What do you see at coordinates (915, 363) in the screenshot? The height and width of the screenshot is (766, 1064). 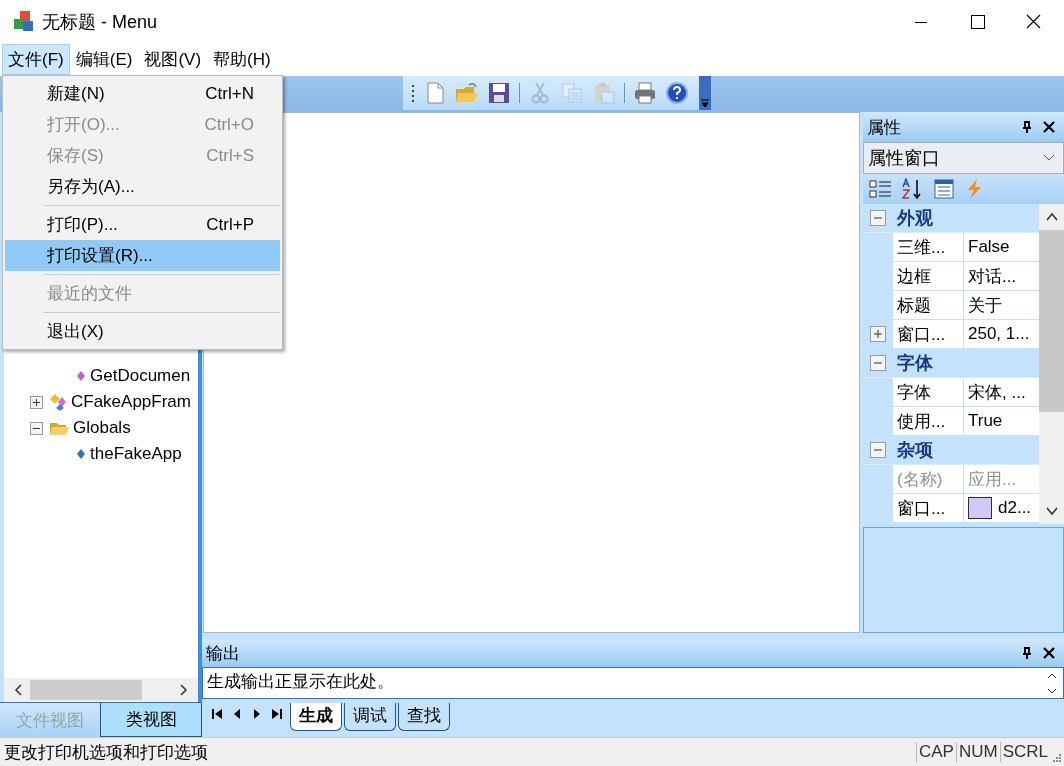 I see `group-label: 字体` at bounding box center [915, 363].